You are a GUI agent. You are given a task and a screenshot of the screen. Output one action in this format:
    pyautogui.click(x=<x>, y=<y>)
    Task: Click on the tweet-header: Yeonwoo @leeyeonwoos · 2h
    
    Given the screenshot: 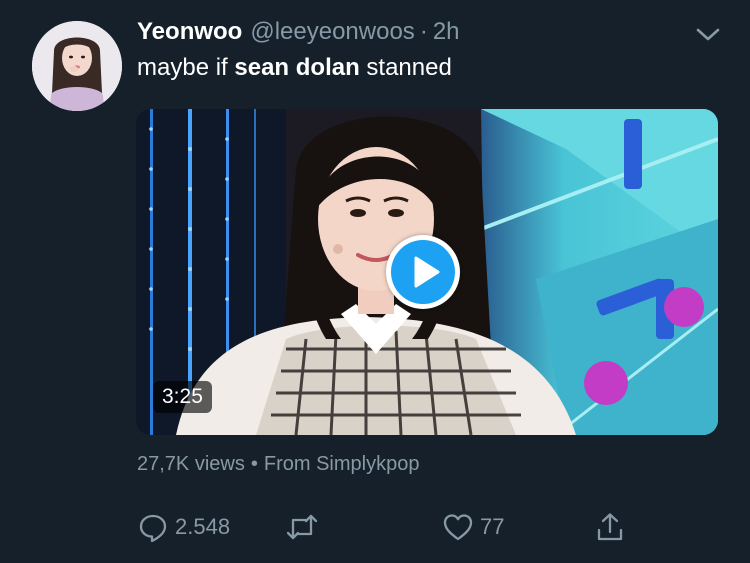 What is the action you would take?
    pyautogui.click(x=298, y=33)
    